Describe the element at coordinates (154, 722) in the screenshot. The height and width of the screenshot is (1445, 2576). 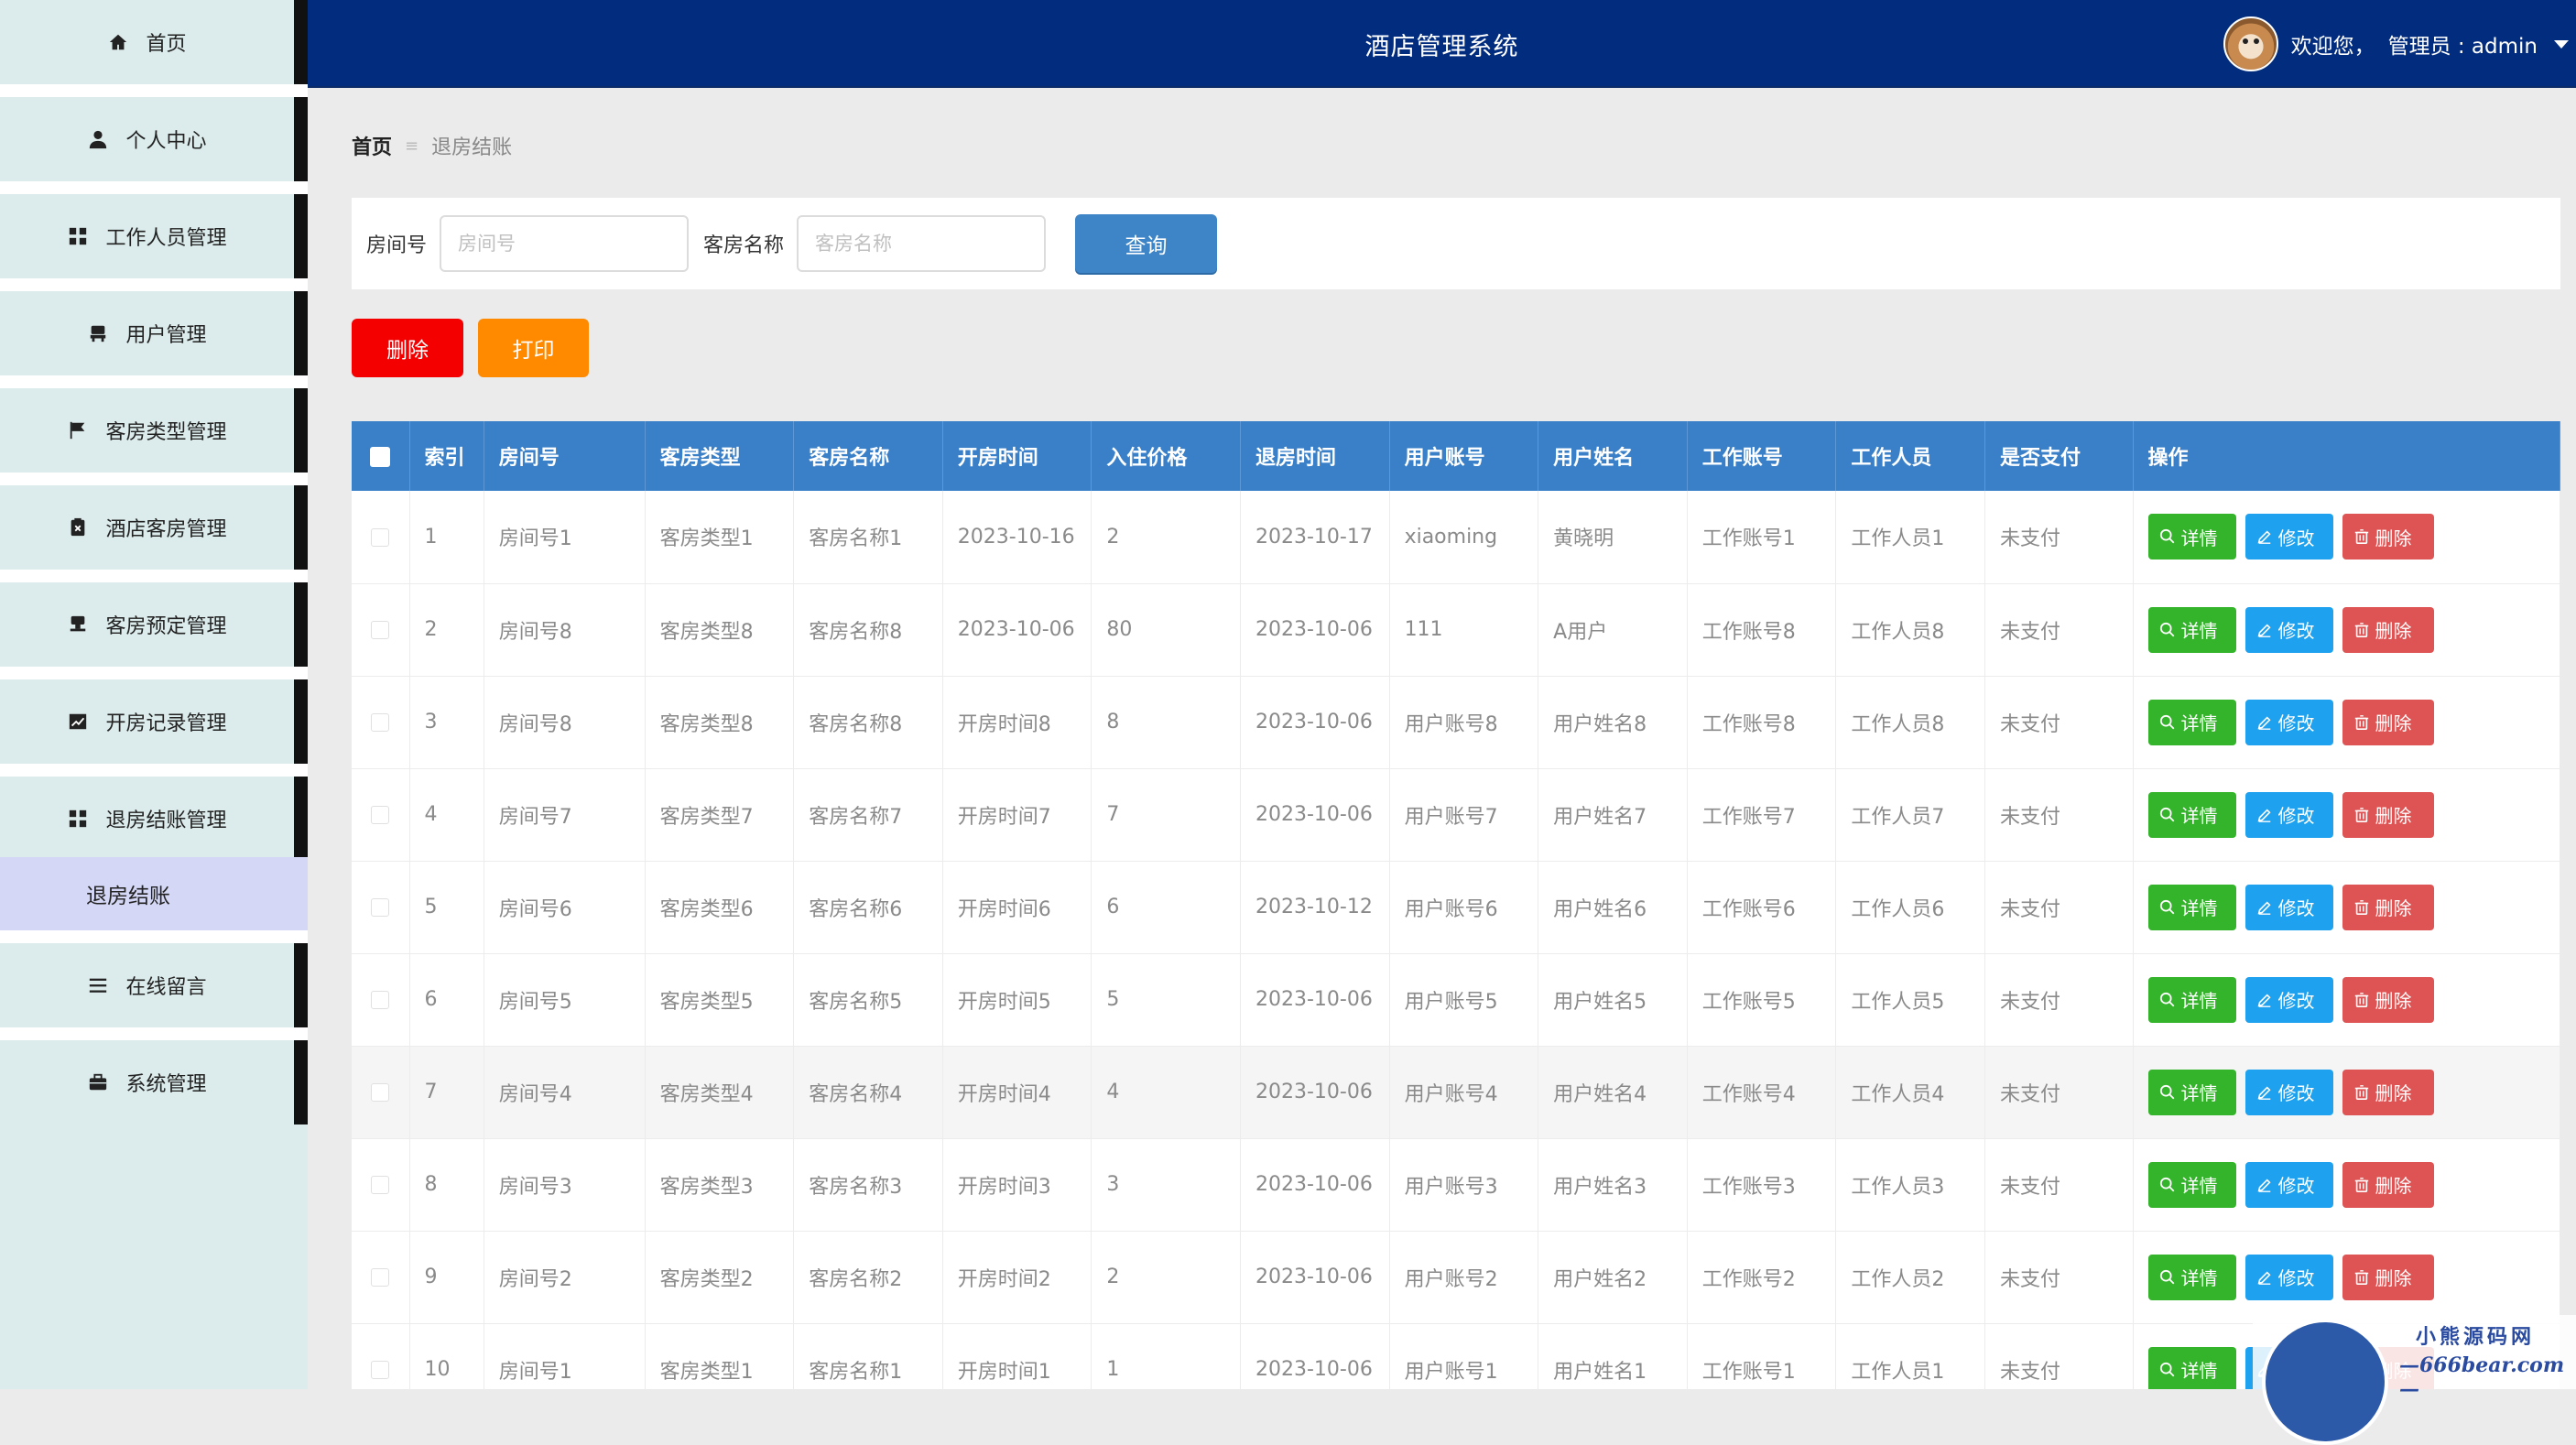
I see `sidebar-item-8: 开房记录管理` at that location.